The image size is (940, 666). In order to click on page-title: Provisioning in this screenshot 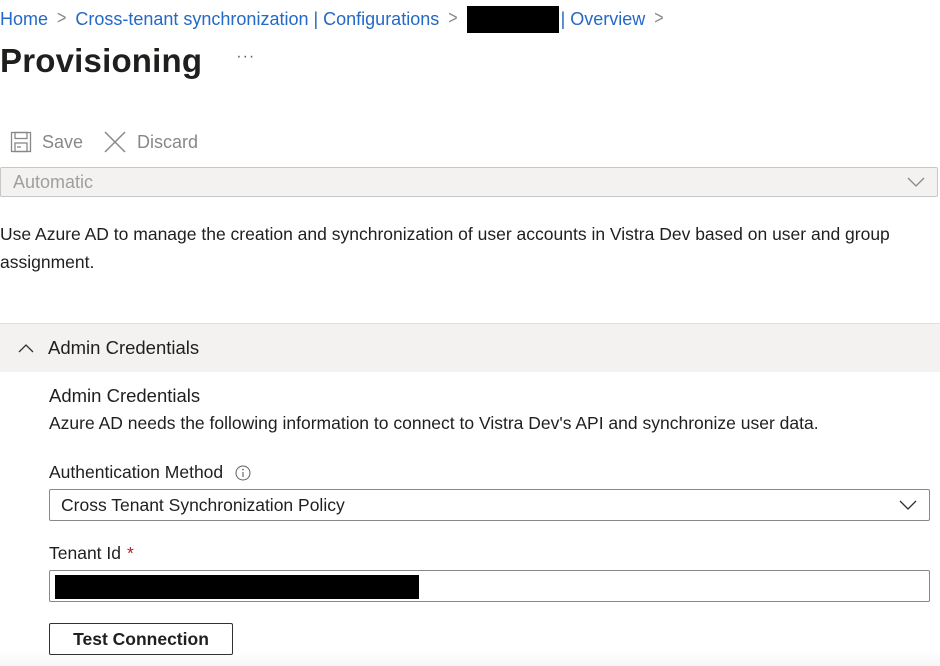, I will do `click(101, 60)`.